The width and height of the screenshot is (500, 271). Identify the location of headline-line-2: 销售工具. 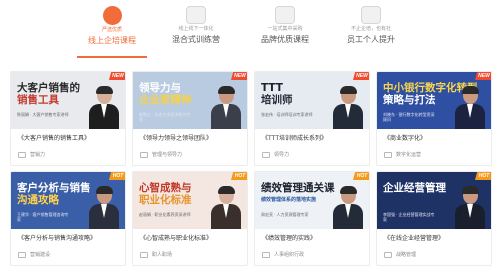
(38, 100).